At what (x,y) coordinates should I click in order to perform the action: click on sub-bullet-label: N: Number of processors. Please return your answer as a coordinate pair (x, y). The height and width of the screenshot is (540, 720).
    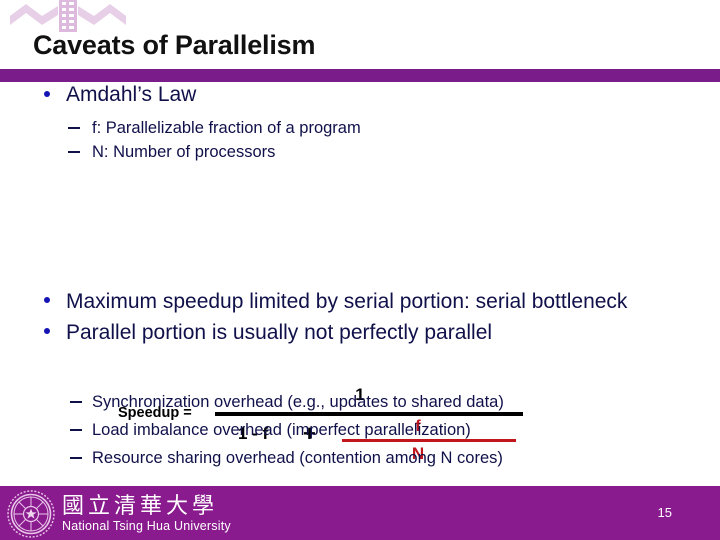
    Looking at the image, I should click on (184, 152).